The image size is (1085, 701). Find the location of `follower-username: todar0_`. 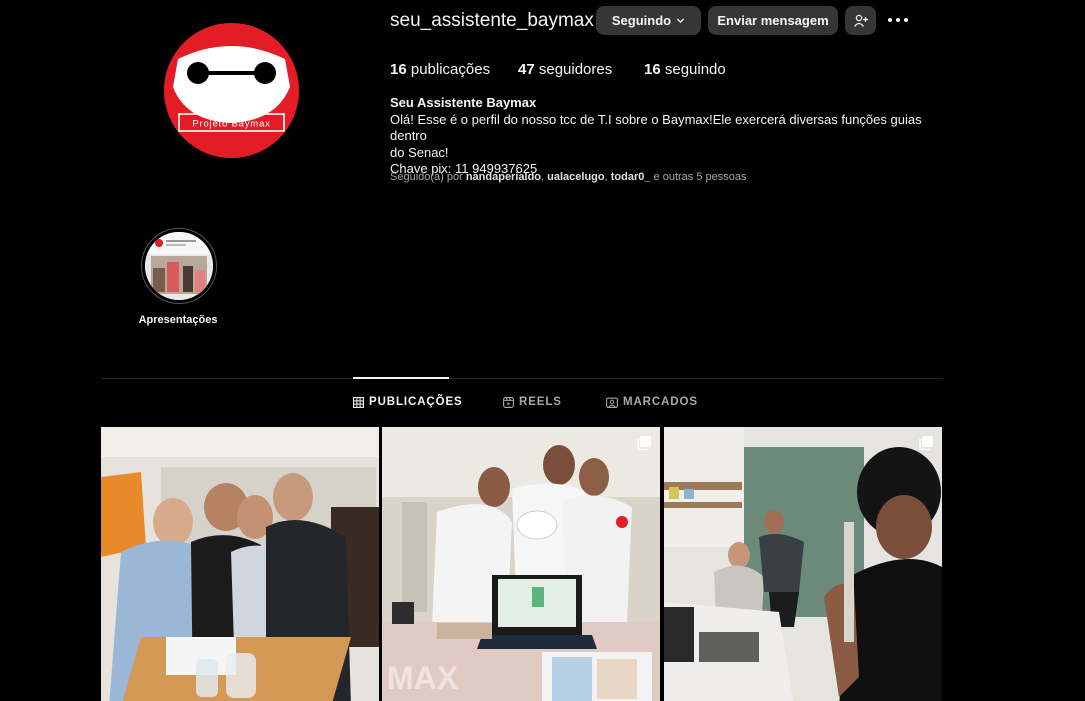

follower-username: todar0_ is located at coordinates (630, 177).